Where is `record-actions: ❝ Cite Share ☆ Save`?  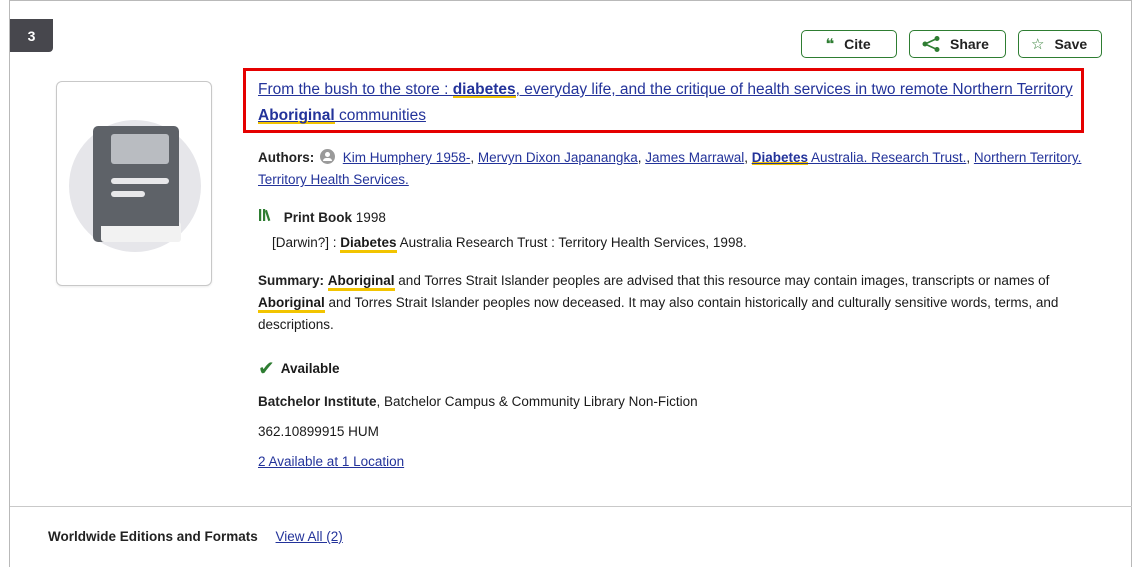 record-actions: ❝ Cite Share ☆ Save is located at coordinates (951, 44).